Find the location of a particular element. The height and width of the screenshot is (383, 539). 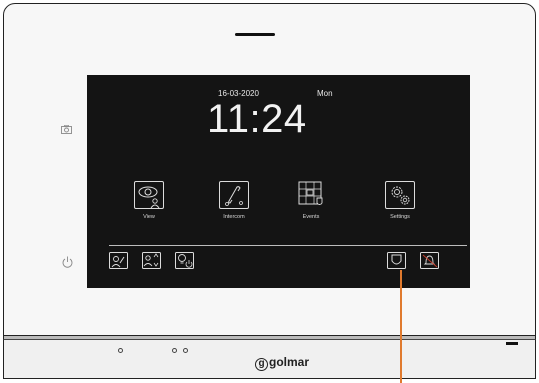

app-settings-label: Settings is located at coordinates (400, 217).